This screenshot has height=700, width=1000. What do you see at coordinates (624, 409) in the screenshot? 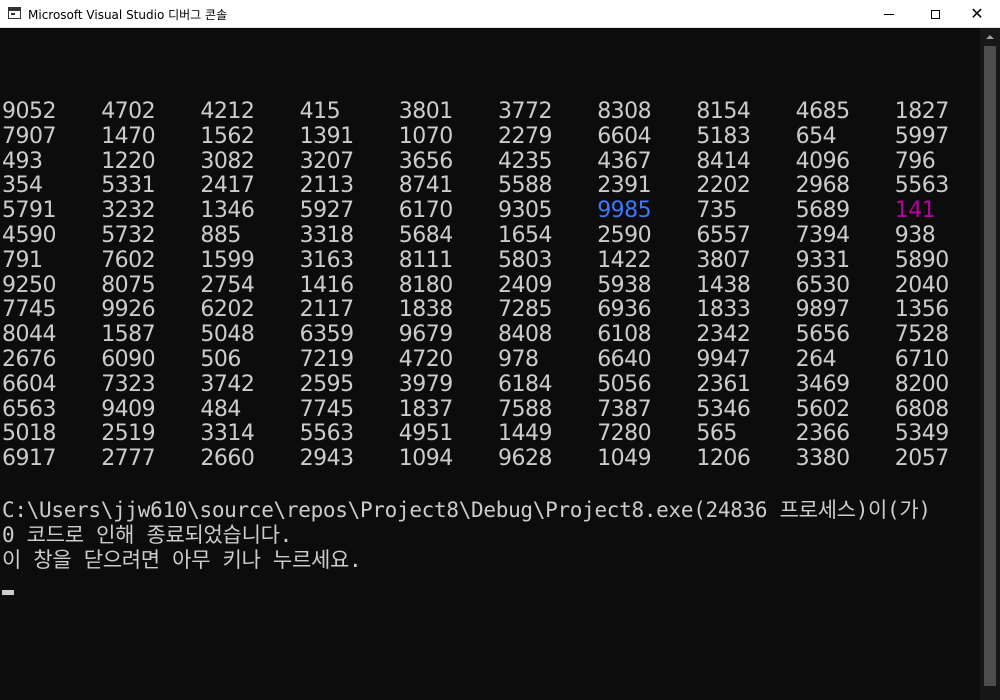
I see `number-cell: 7387` at bounding box center [624, 409].